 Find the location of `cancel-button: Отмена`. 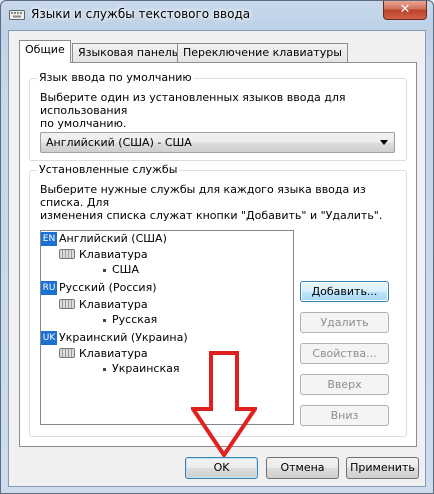

cancel-button: Отмена is located at coordinates (302, 468).